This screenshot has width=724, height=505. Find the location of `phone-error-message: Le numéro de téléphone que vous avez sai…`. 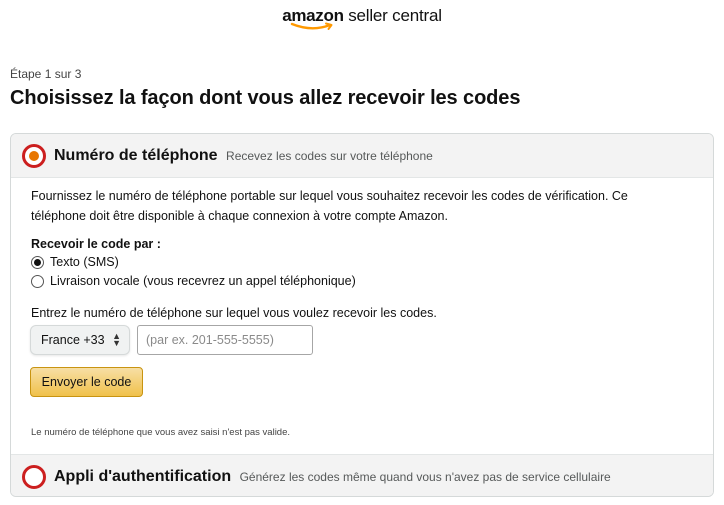

phone-error-message: Le numéro de téléphone que vous avez sai… is located at coordinates (161, 432).